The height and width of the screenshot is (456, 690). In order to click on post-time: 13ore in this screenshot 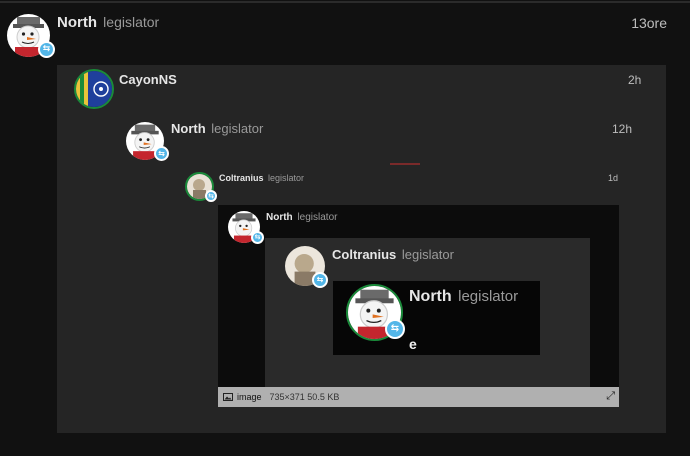, I will do `click(649, 23)`.